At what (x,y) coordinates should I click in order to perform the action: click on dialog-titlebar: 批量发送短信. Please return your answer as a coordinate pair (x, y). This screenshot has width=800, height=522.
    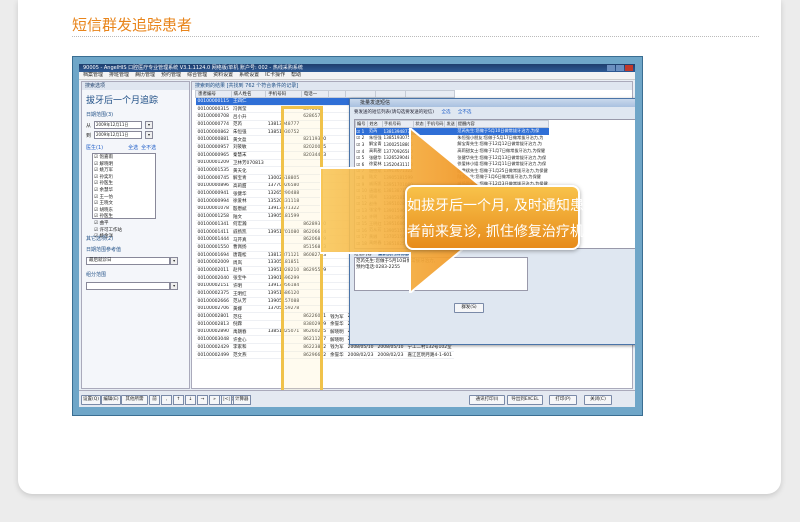
    Looking at the image, I should click on (492, 103).